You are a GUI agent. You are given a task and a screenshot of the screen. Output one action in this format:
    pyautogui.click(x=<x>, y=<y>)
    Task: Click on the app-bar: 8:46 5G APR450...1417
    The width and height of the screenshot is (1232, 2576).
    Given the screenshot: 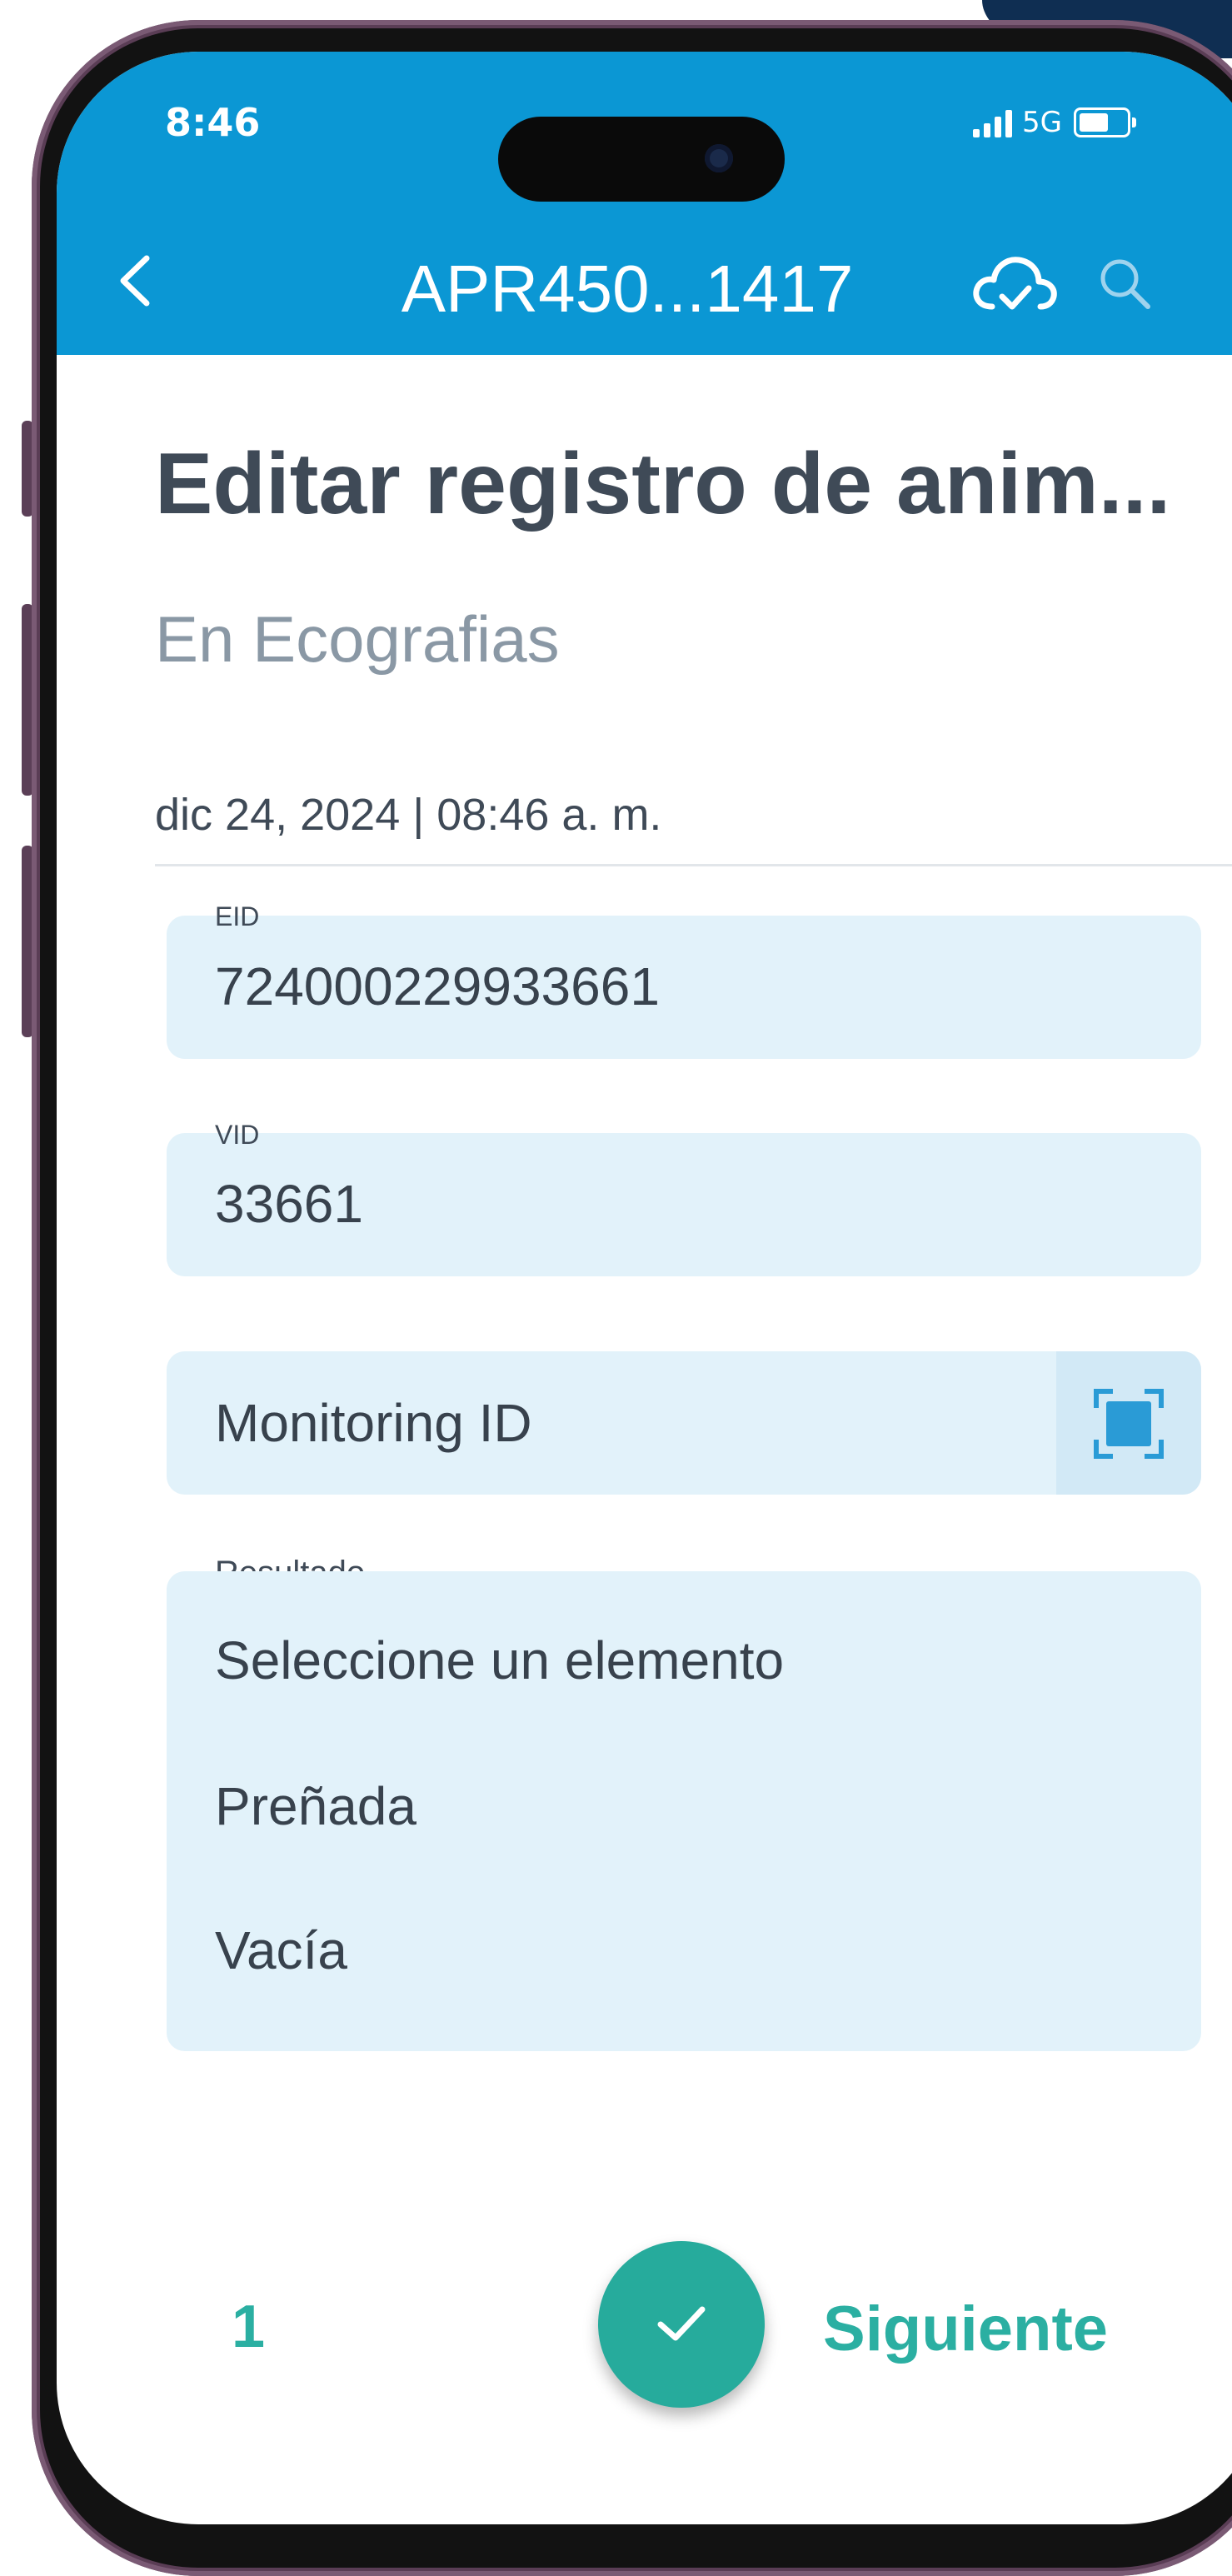 What is the action you would take?
    pyautogui.click(x=644, y=203)
    